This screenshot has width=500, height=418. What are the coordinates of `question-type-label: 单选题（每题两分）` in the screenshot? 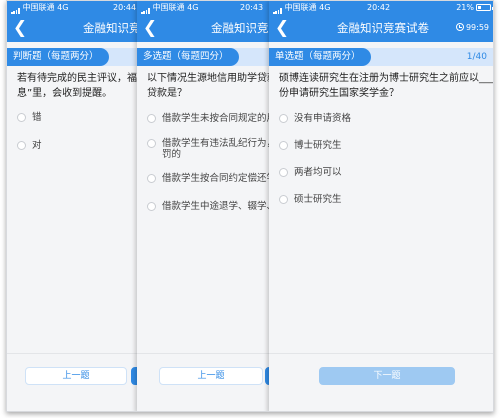 It's located at (320, 57).